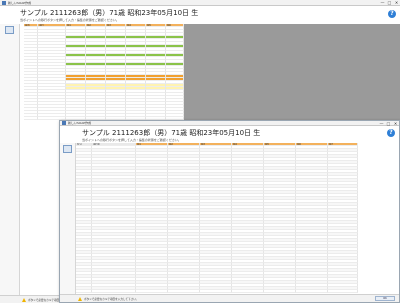 The width and height of the screenshot is (400, 303). What do you see at coordinates (104, 73) in the screenshot?
I see `back-data-grid: 検査 項目 値1 値2 値3 値4 値5 値6` at bounding box center [104, 73].